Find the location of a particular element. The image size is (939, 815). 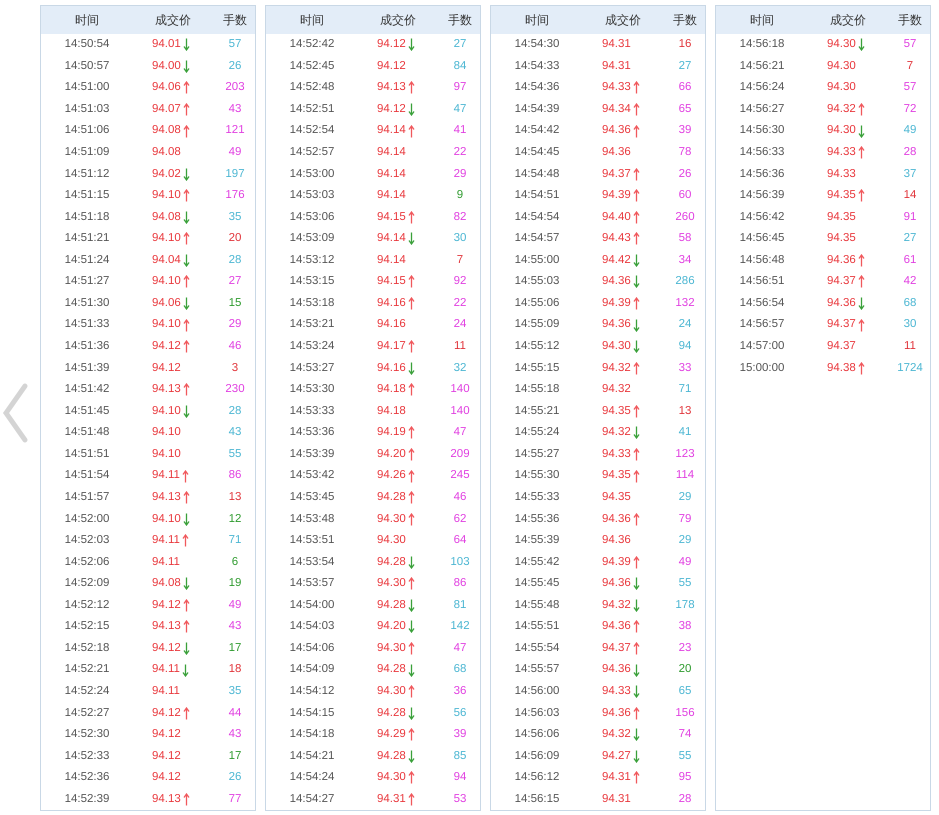

volume-cell-text: 81 is located at coordinates (460, 605).